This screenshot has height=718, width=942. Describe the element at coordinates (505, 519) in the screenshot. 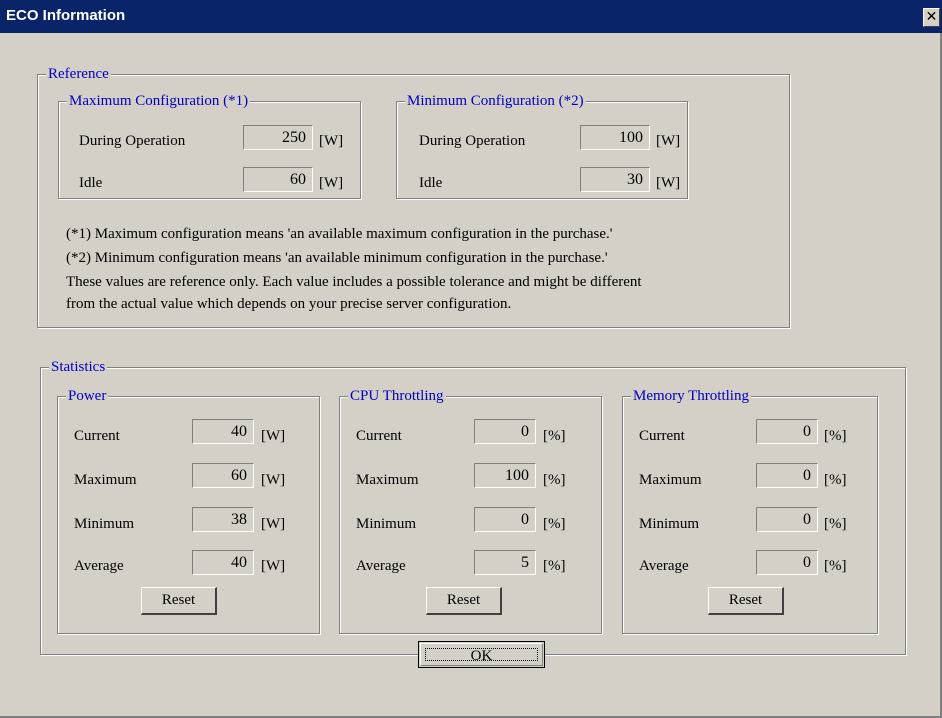

I see `cpu-minimum-value: 0` at that location.